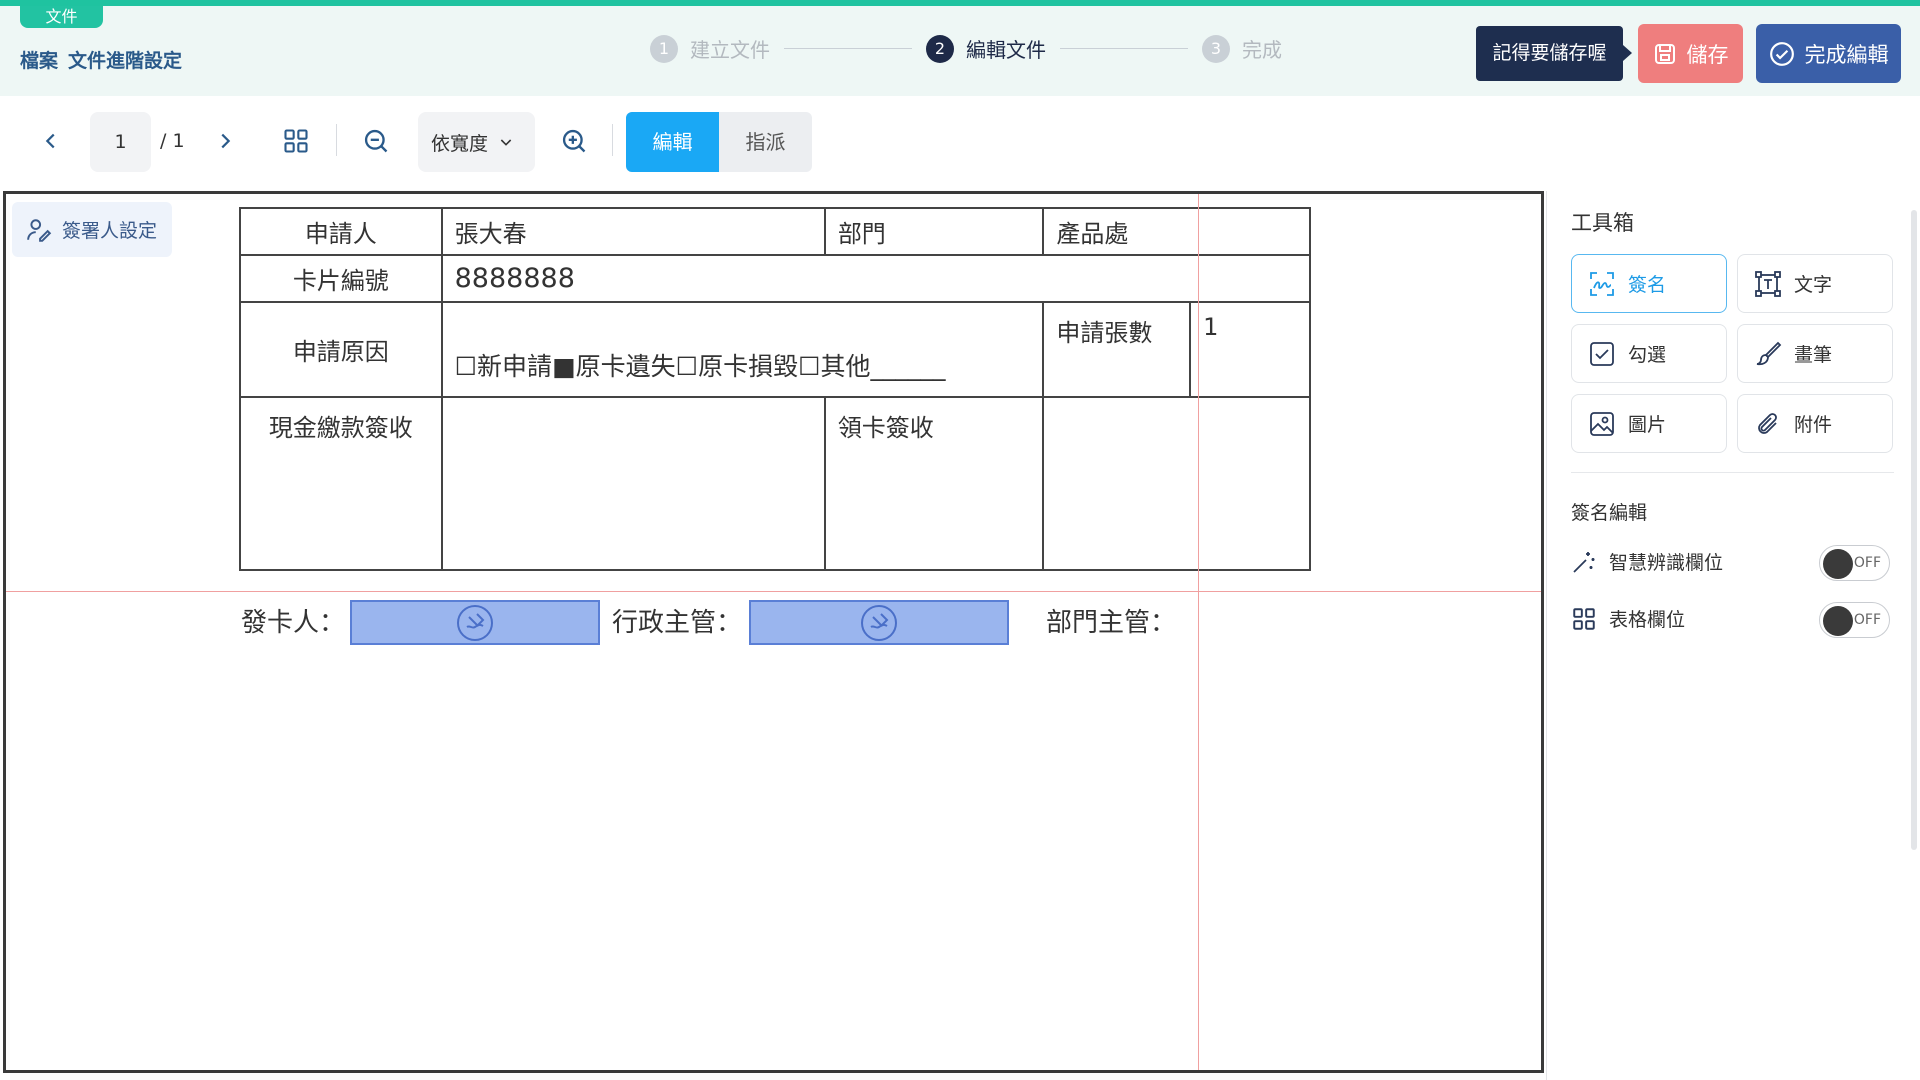  I want to click on step-indicator: 1 建立文件 2 編輯文件 3 完成, so click(966, 48).